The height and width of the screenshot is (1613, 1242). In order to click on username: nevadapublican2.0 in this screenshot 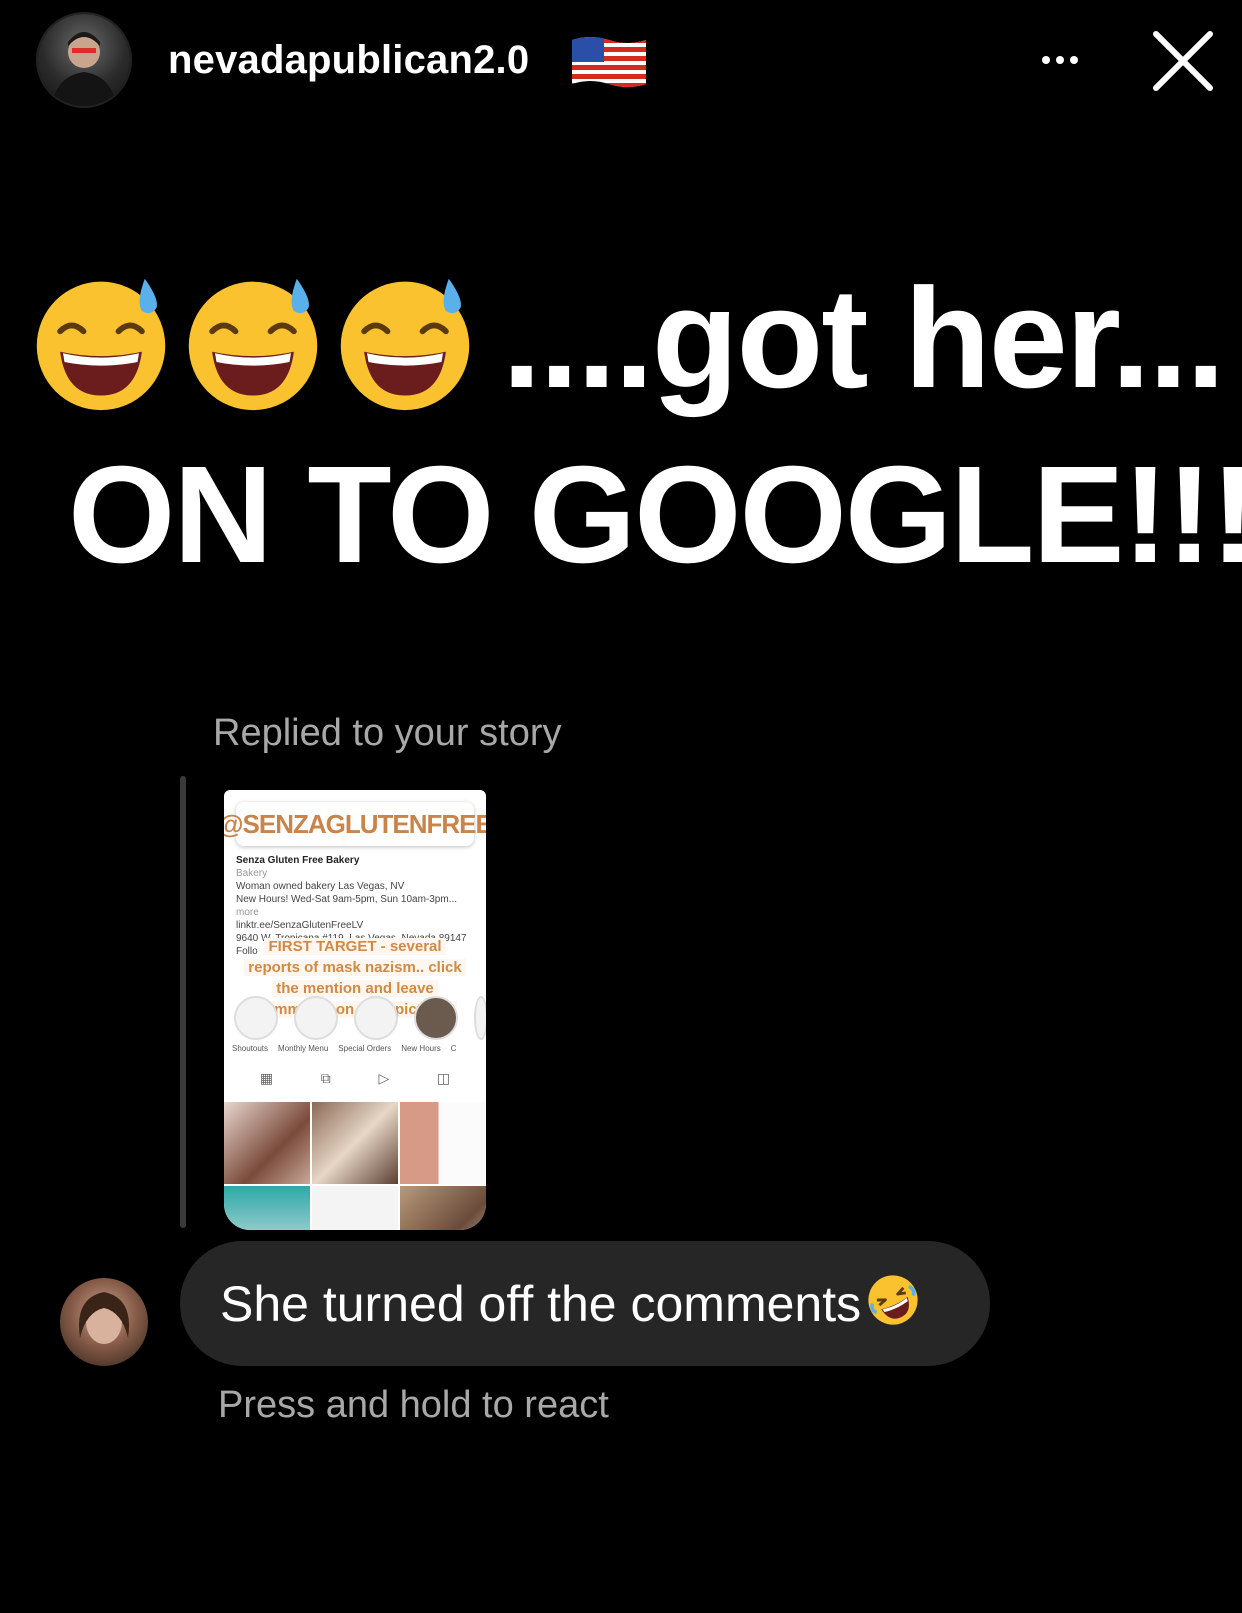, I will do `click(348, 60)`.